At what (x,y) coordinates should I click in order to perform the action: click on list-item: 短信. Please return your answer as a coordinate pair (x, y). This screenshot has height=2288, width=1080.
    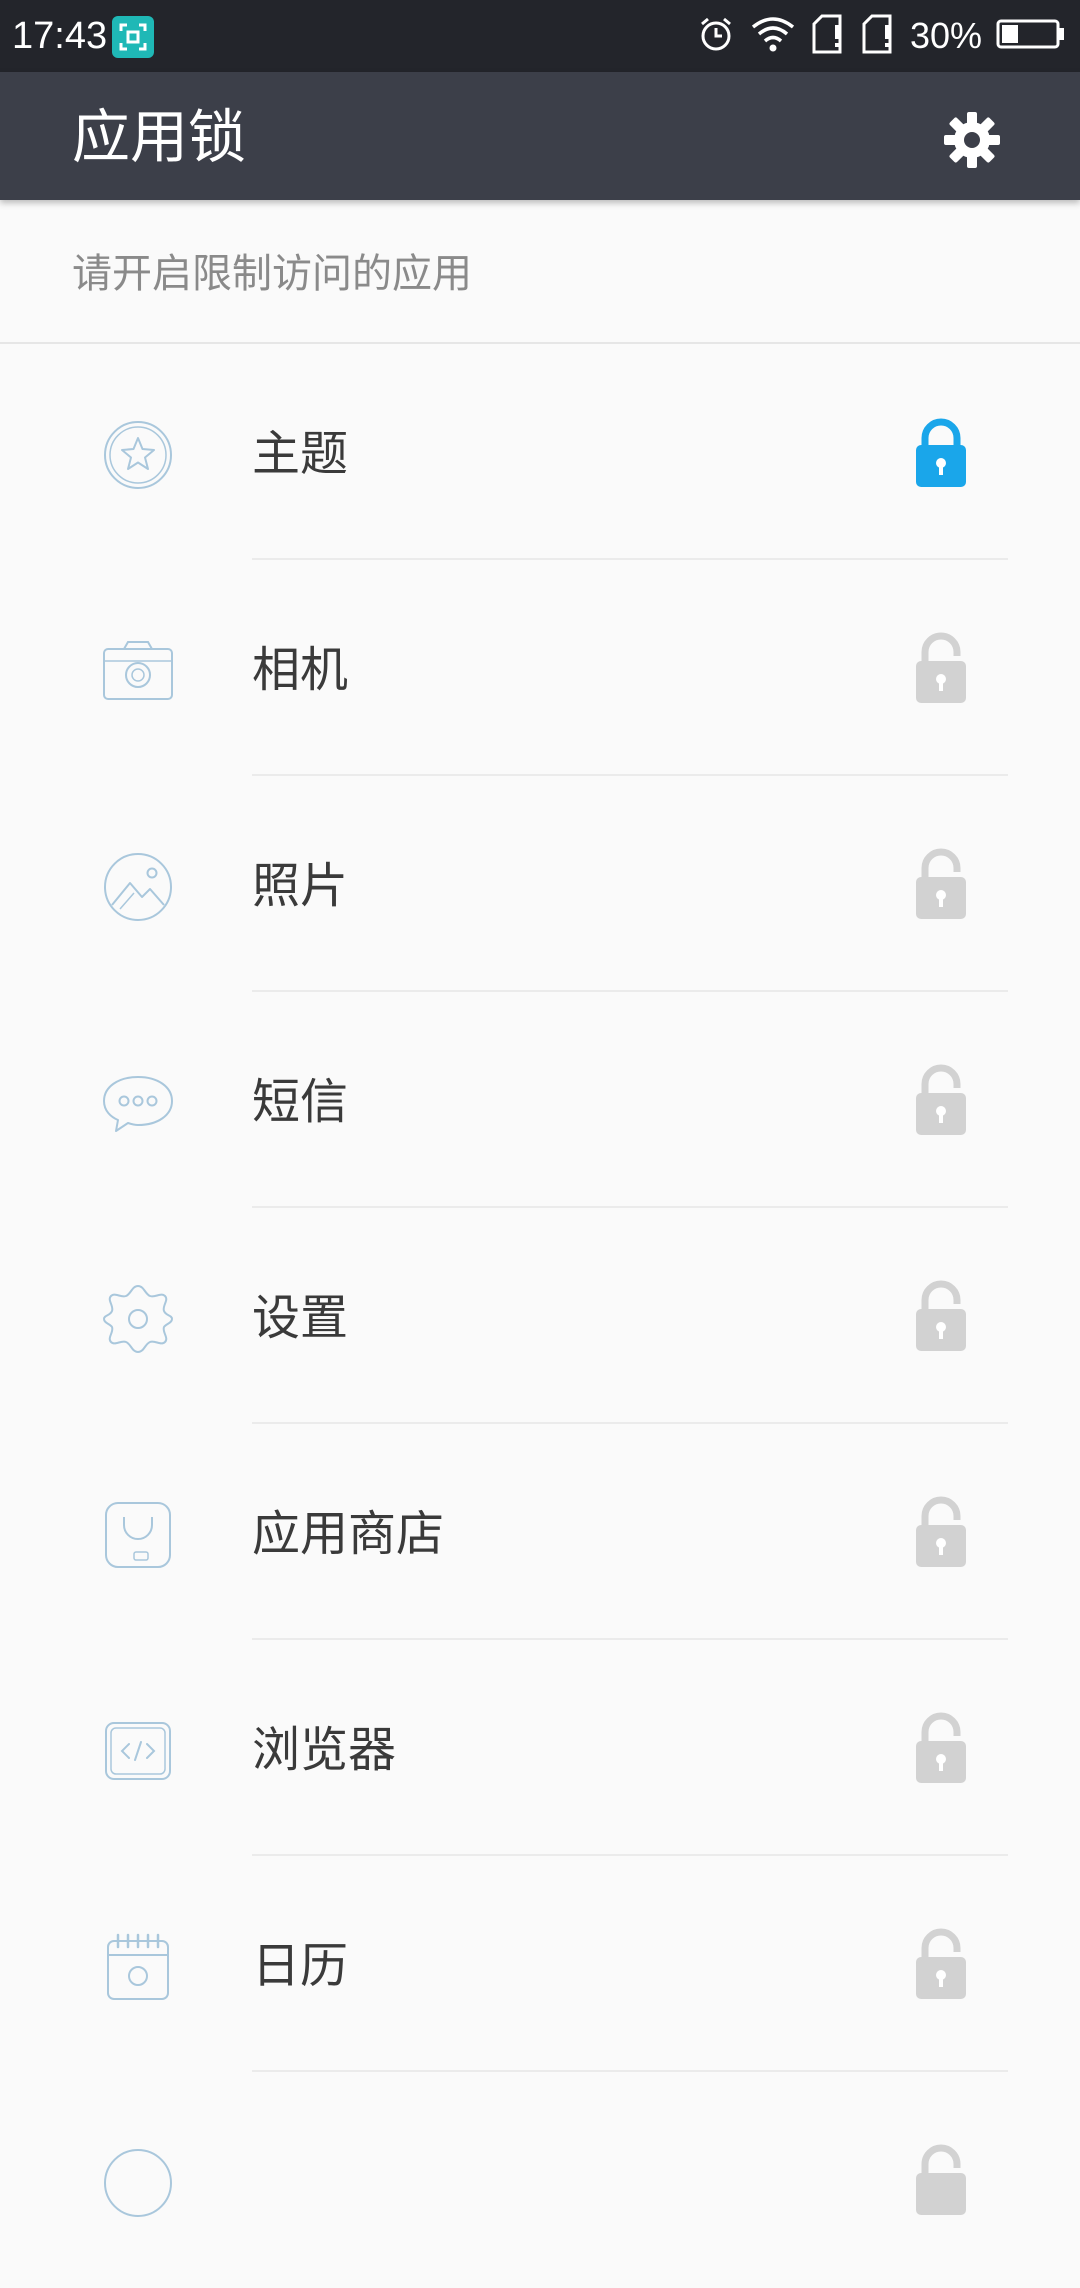
    Looking at the image, I should click on (540, 1100).